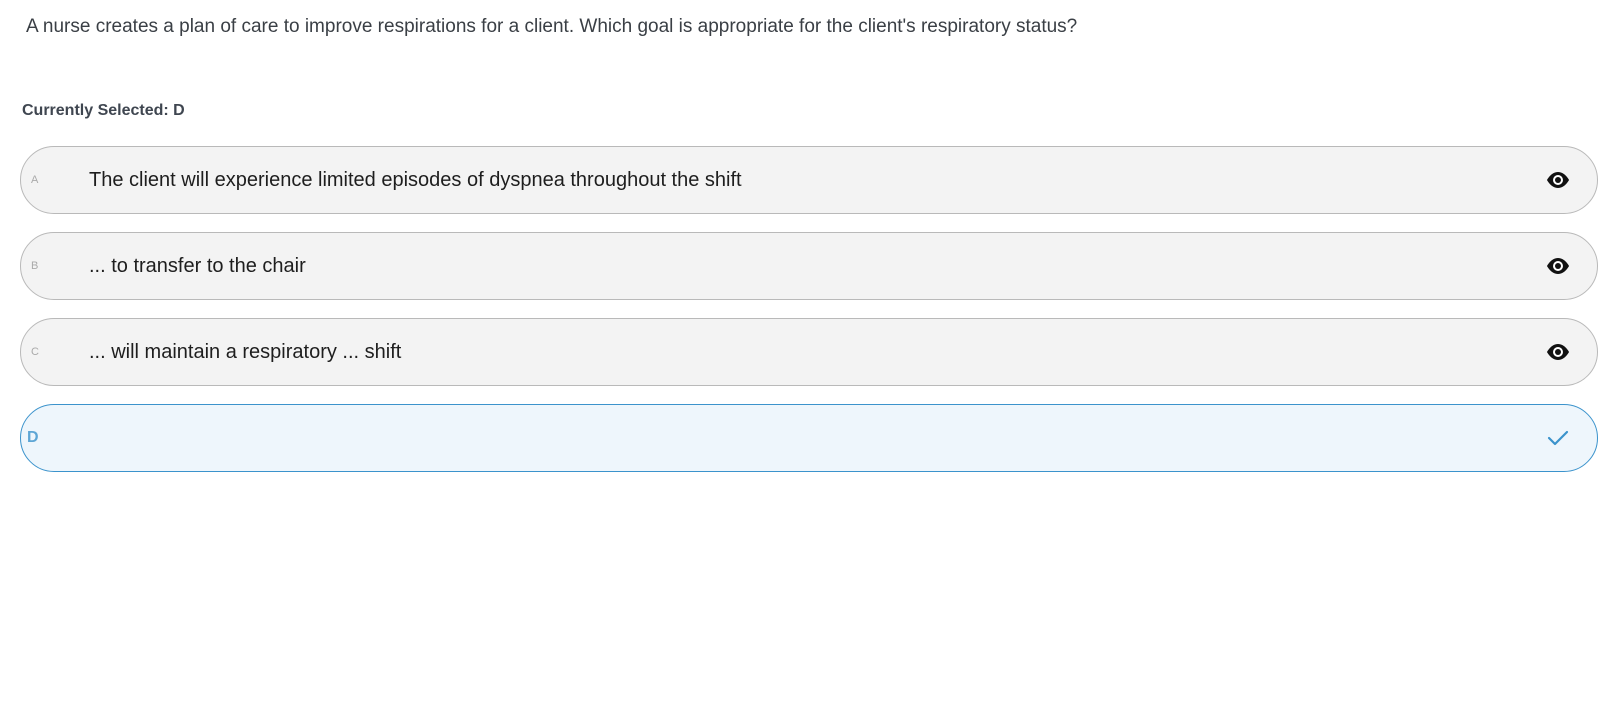 This screenshot has width=1618, height=711. I want to click on option-text: ... to transfer to the chair, so click(197, 265).